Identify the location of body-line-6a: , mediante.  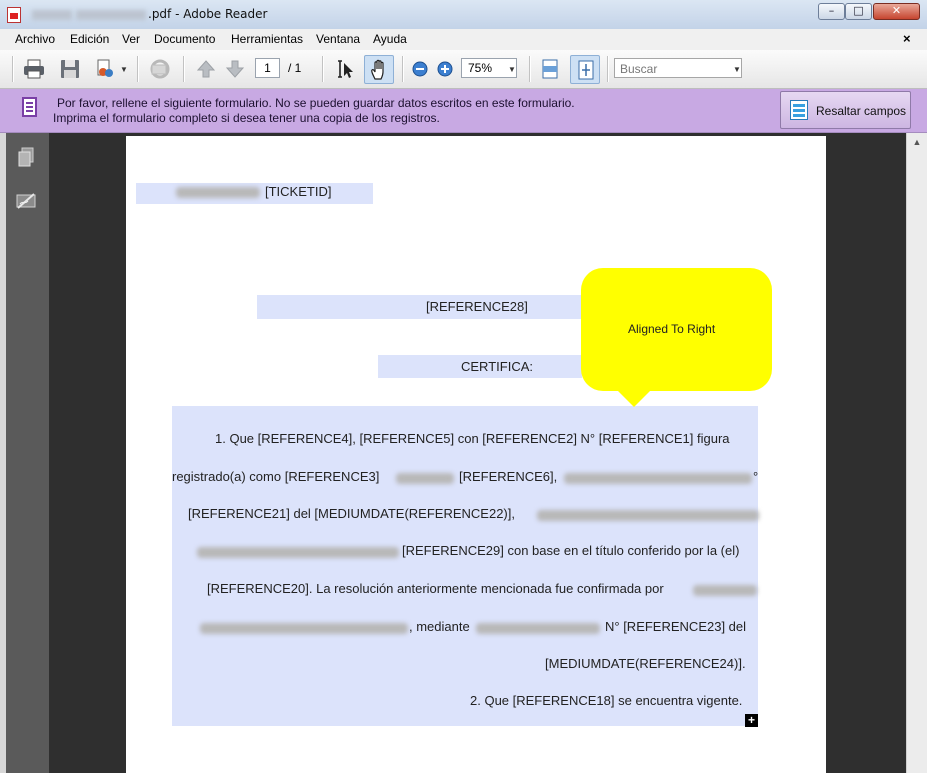
(439, 626).